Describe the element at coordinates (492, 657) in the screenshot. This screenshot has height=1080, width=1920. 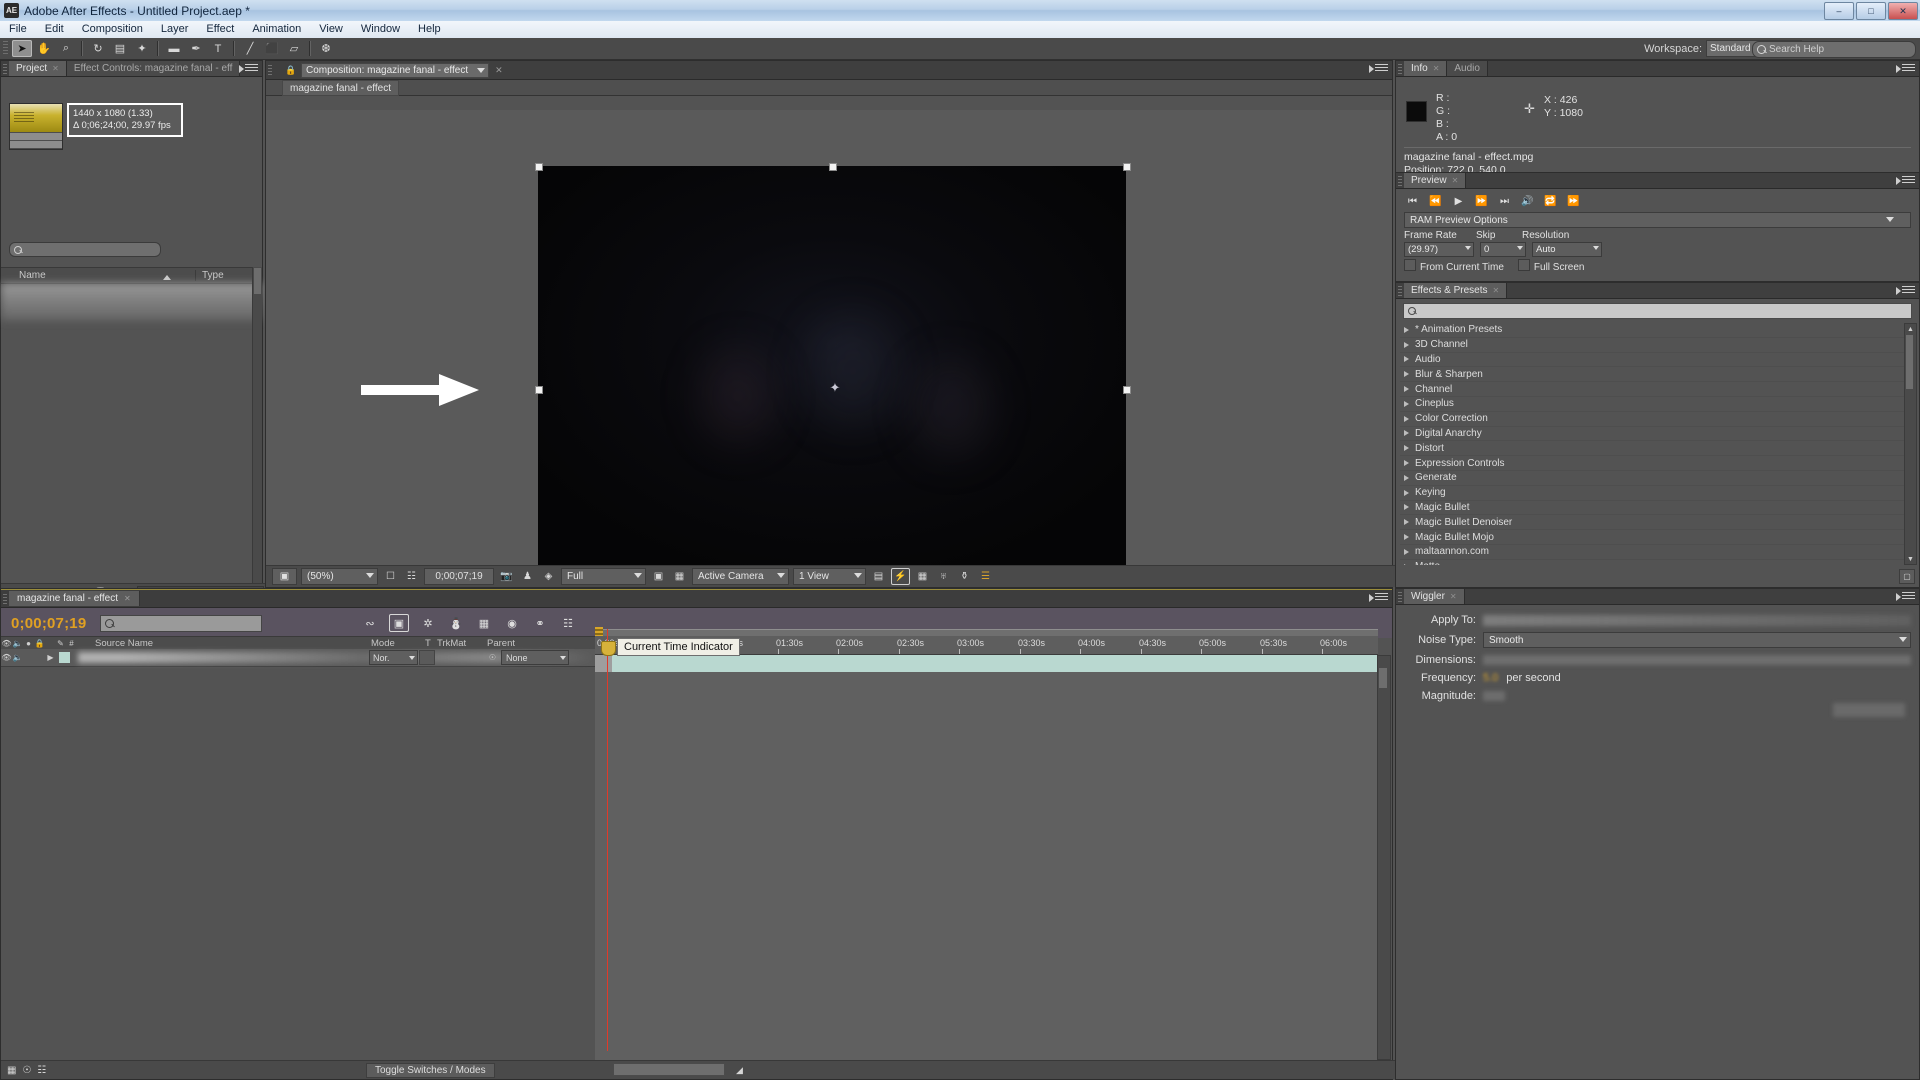
I see `parent-pickwhip-icon: ☉` at that location.